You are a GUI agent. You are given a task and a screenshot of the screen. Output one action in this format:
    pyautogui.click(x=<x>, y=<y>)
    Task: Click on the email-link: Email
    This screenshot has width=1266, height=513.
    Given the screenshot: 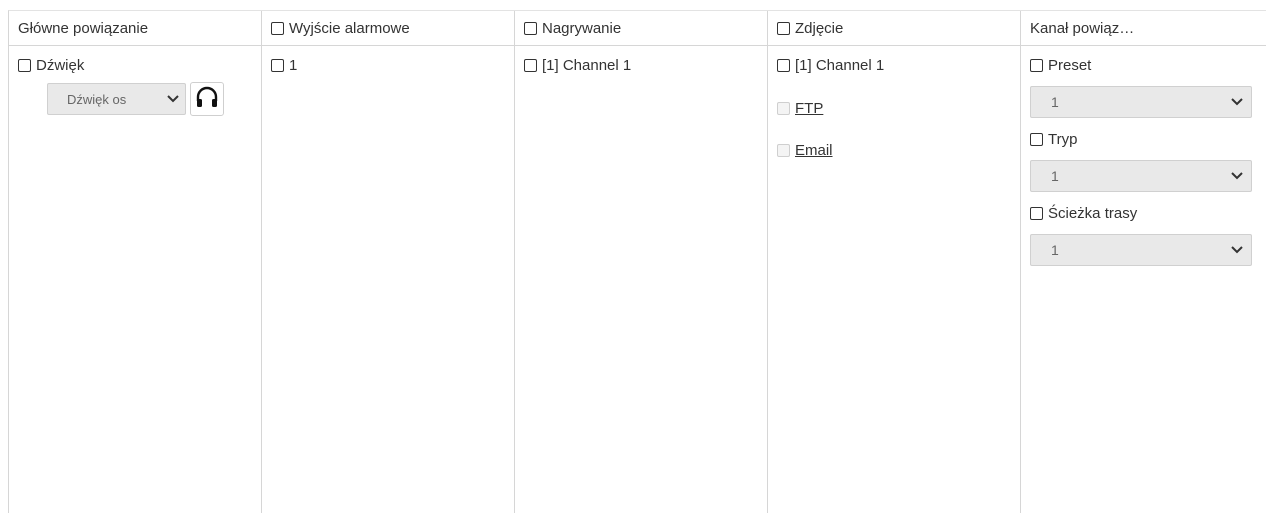 What is the action you would take?
    pyautogui.click(x=814, y=150)
    